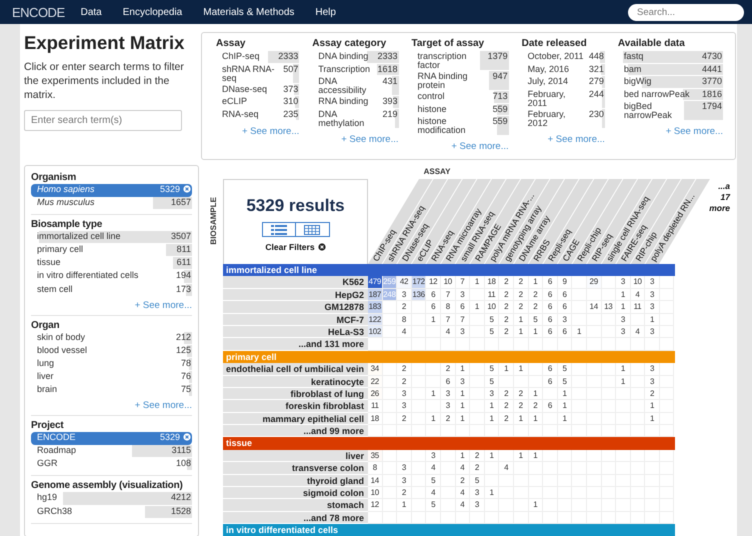  I want to click on matrix-cell: 10, so click(492, 307).